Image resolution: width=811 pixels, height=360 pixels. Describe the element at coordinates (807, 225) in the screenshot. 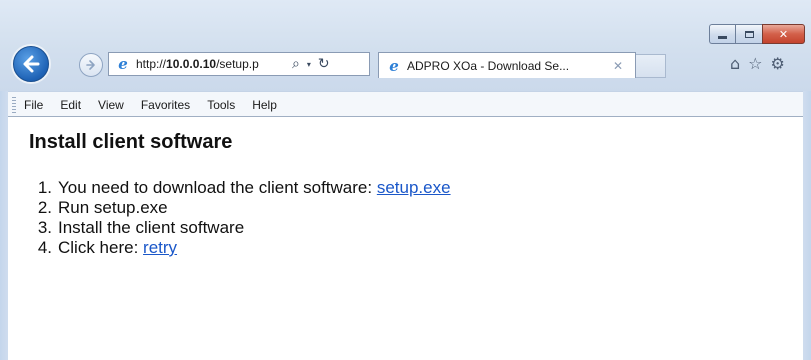

I see `window-frame-right` at that location.